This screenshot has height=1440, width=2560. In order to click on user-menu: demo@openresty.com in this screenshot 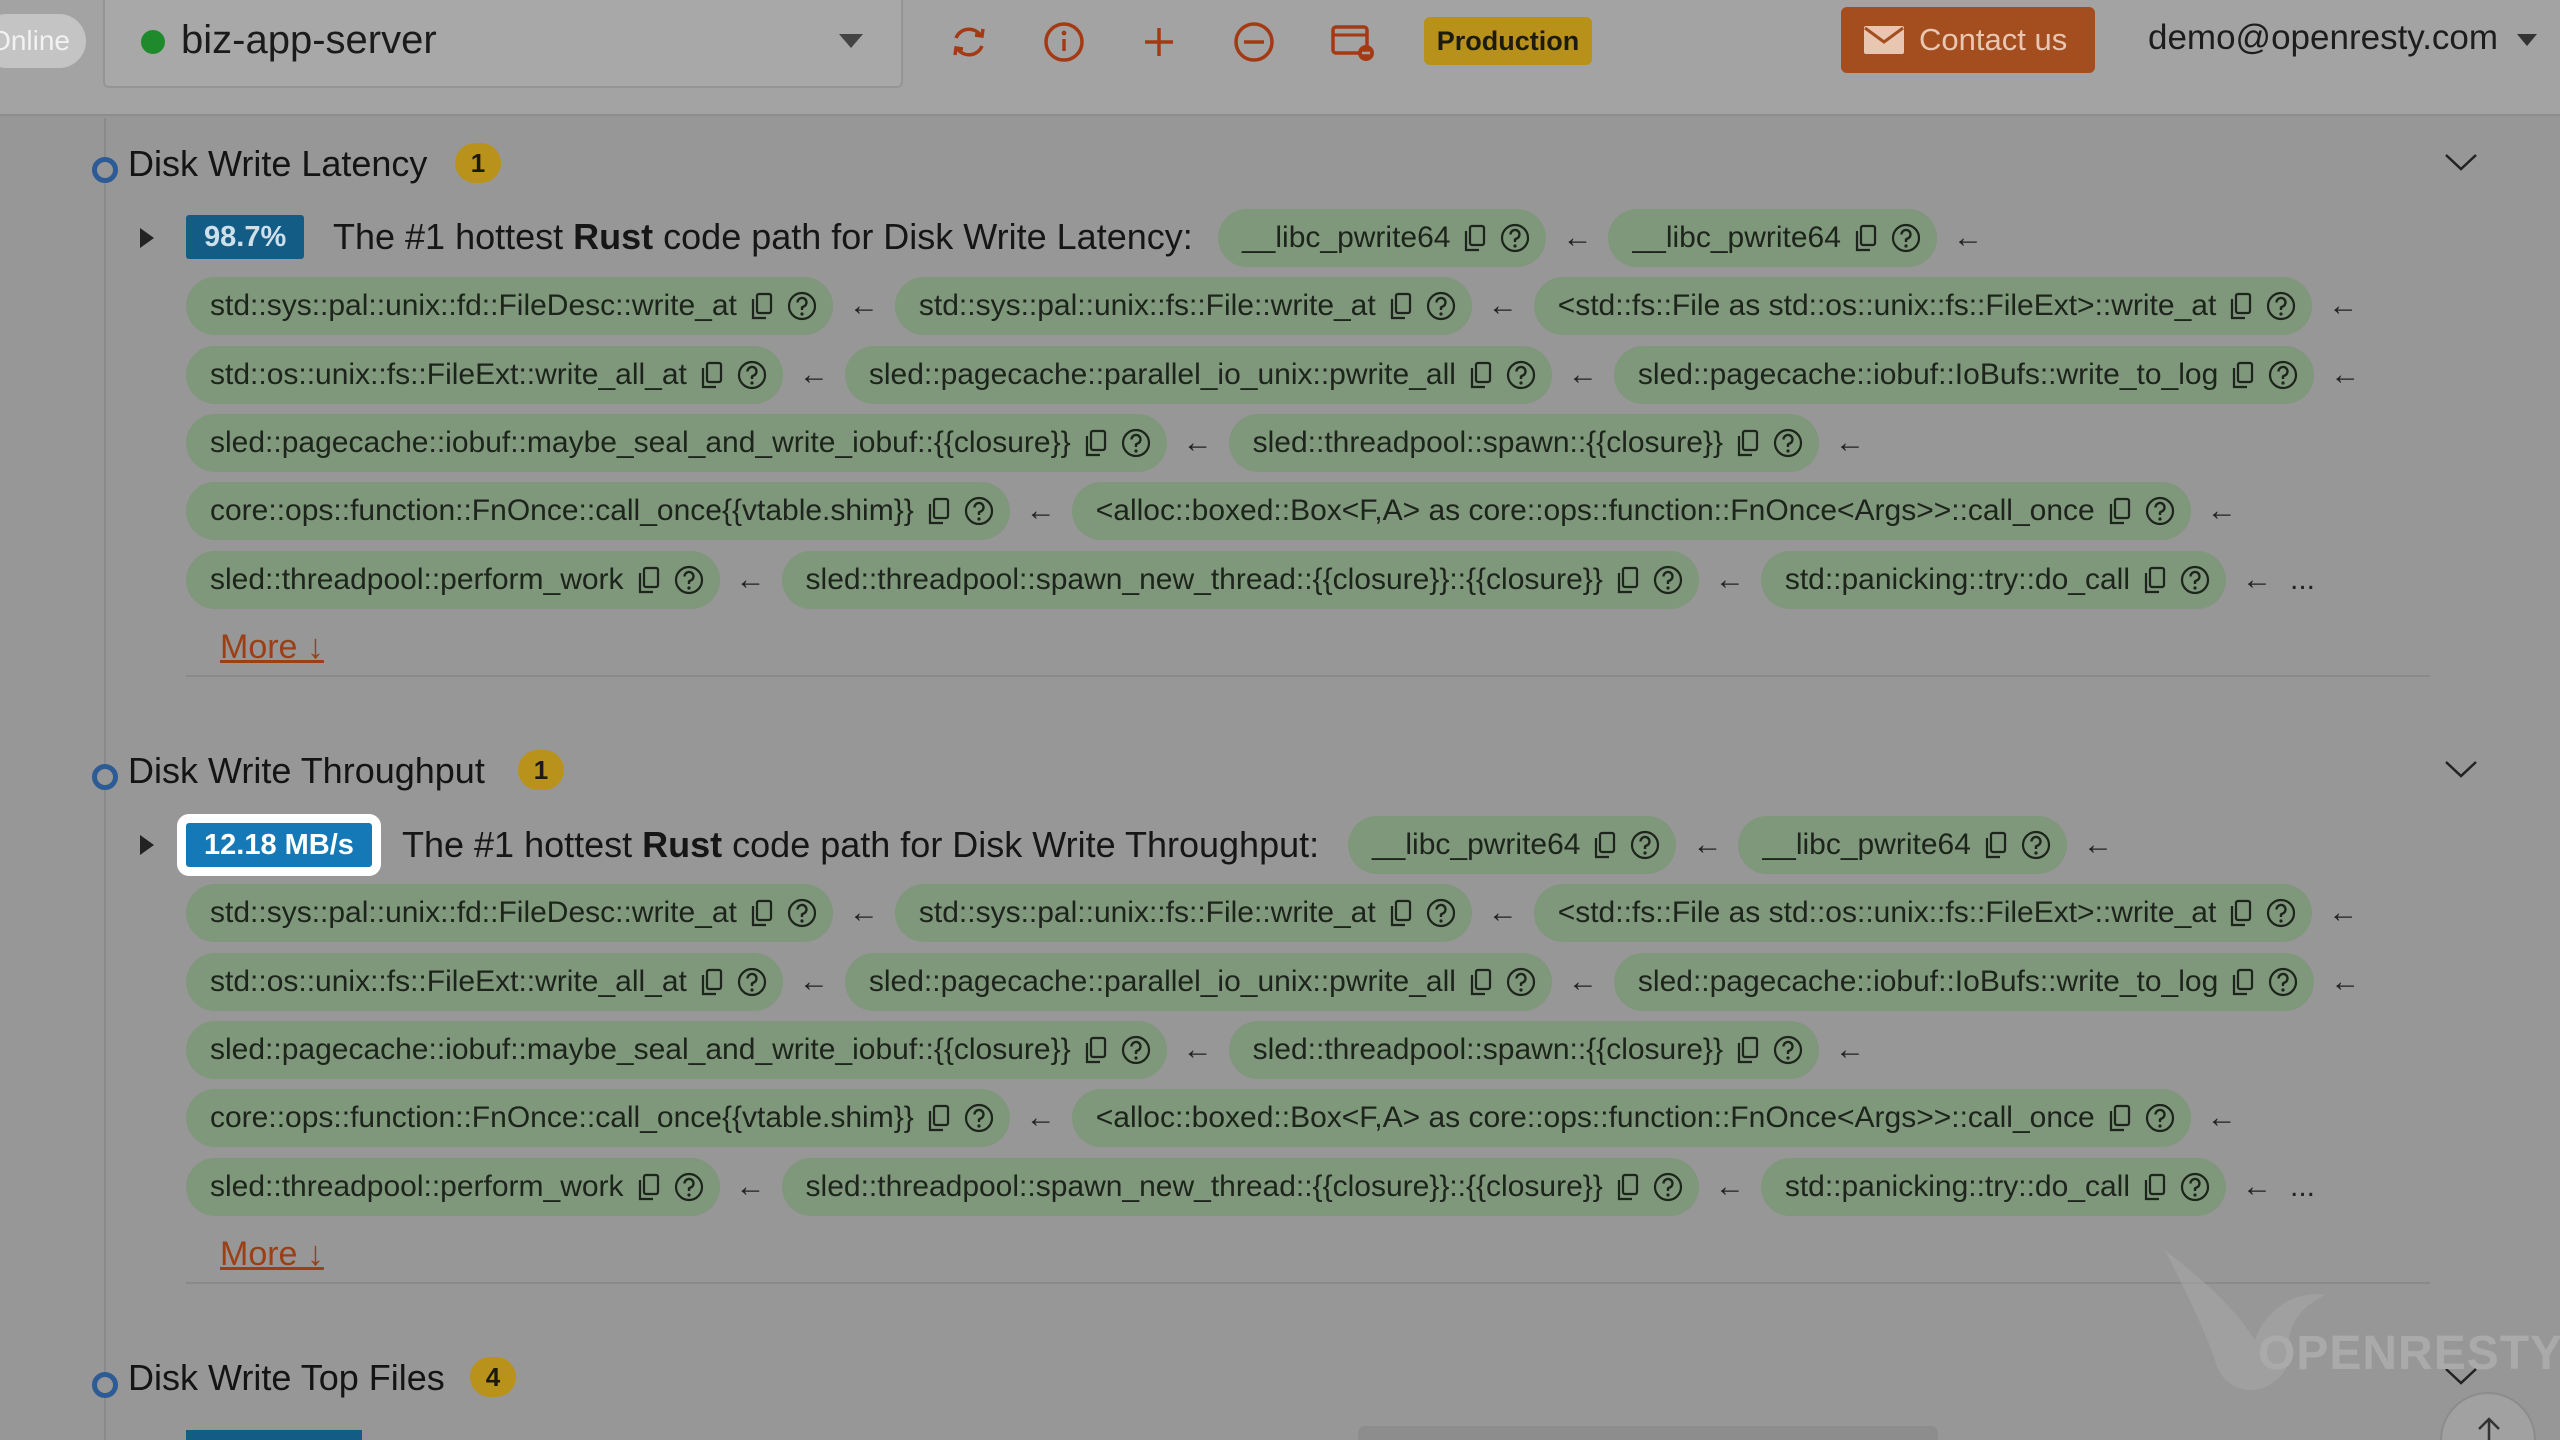, I will do `click(2323, 38)`.